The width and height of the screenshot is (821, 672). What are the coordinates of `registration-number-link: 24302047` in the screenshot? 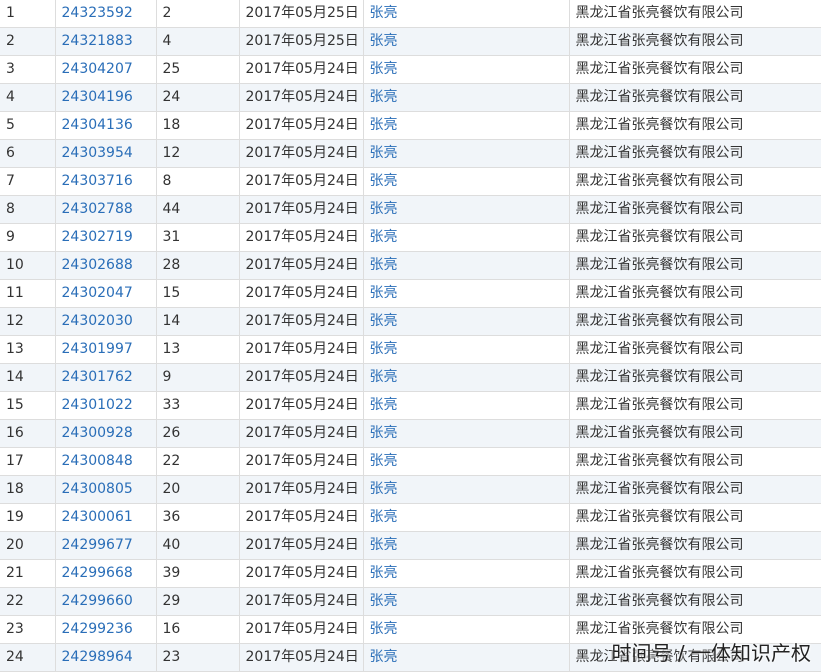 It's located at (106, 293).